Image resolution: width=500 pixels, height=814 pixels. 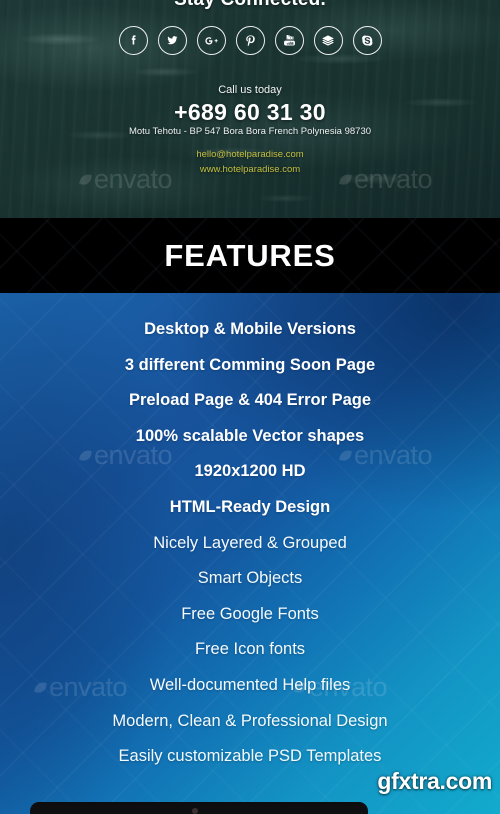 What do you see at coordinates (250, 720) in the screenshot?
I see `feature-item: Modern, Clean & Professional Design` at bounding box center [250, 720].